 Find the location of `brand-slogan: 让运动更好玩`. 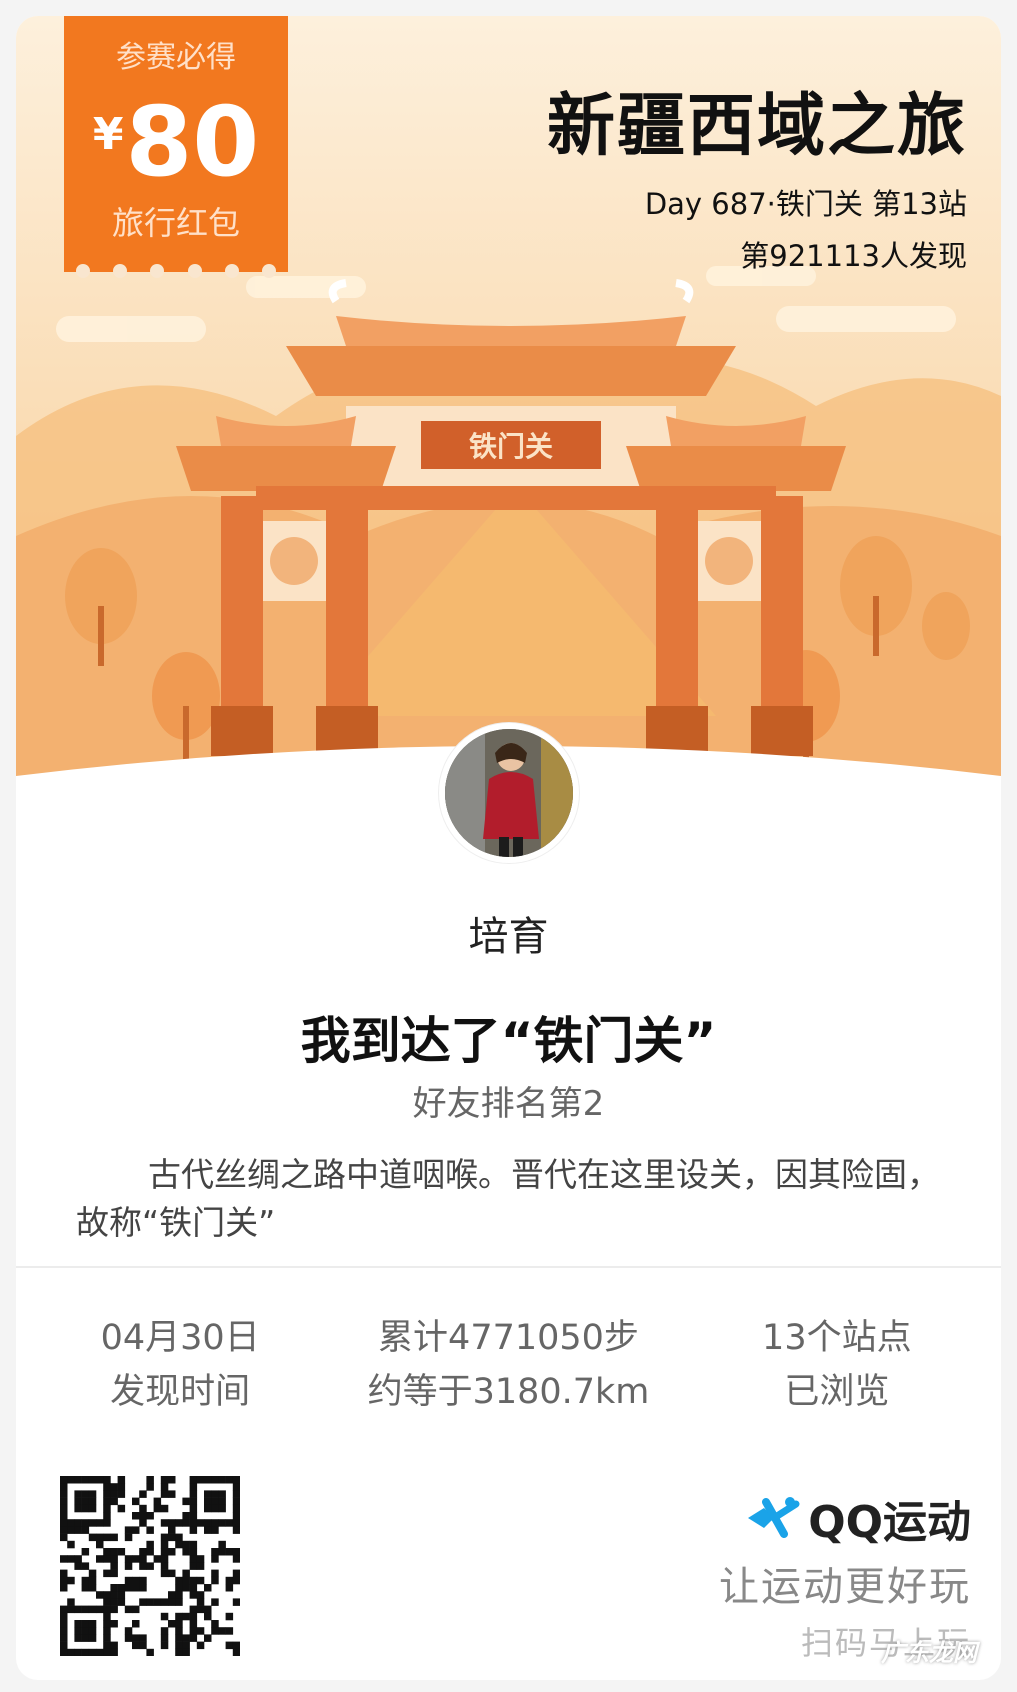

brand-slogan: 让运动更好玩 is located at coordinates (845, 1587).